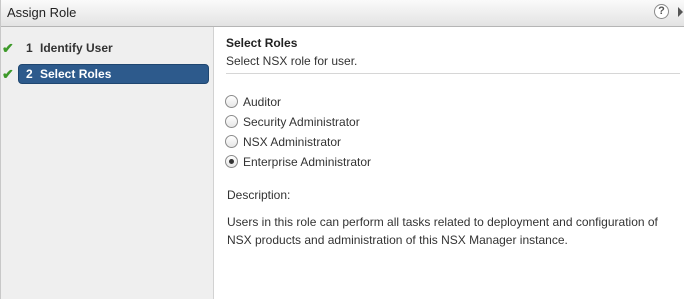 The width and height of the screenshot is (684, 299). I want to click on role-label: NSX Administrator, so click(292, 142).